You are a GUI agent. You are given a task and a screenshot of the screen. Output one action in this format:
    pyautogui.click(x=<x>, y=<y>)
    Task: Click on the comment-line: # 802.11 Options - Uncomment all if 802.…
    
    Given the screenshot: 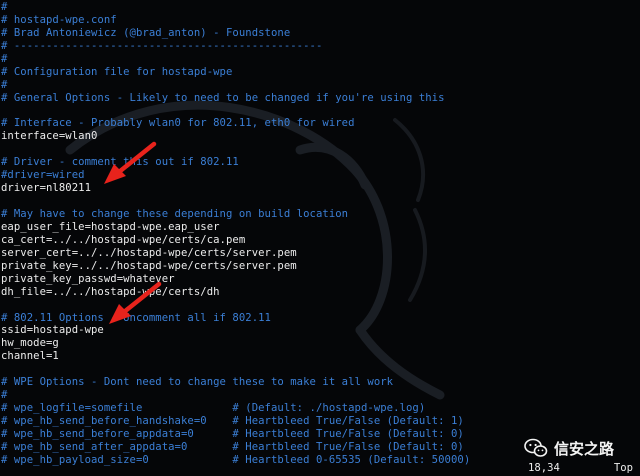 What is the action you would take?
    pyautogui.click(x=235, y=318)
    